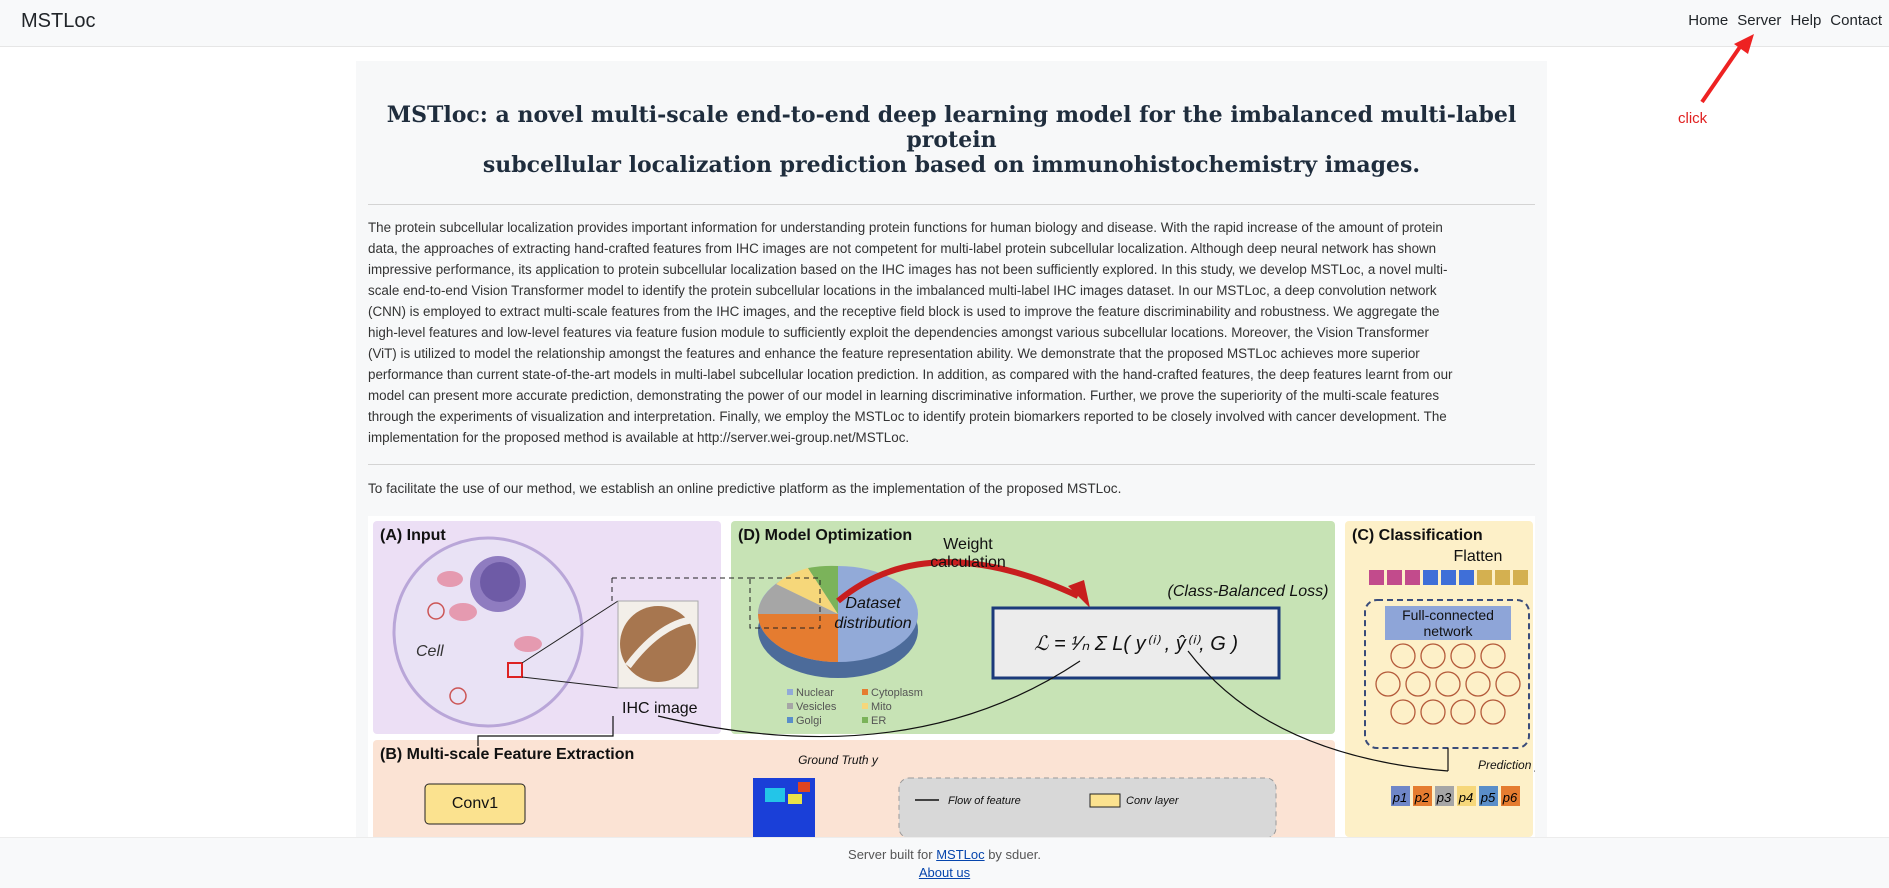  I want to click on legend-vesicles: Vesicles, so click(816, 707).